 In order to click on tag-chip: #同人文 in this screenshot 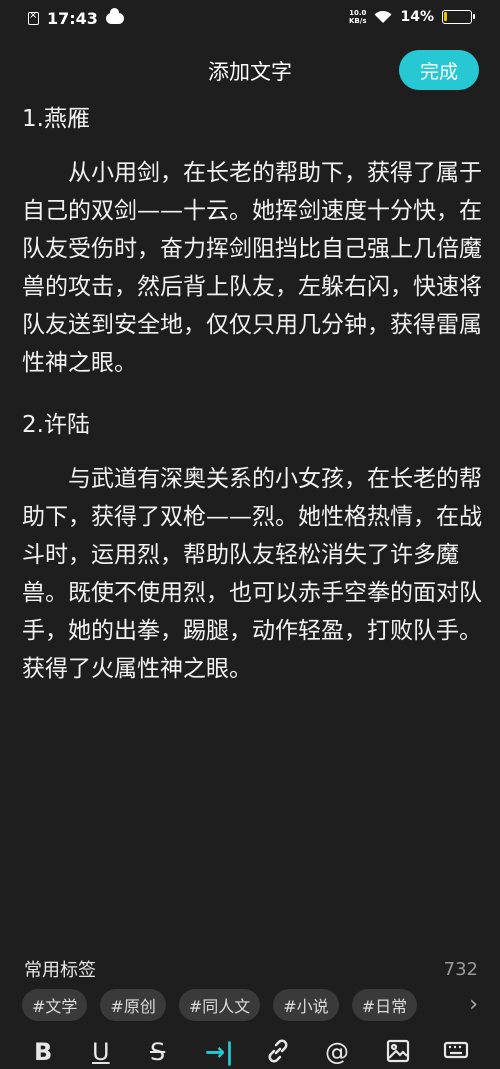, I will do `click(219, 1005)`.